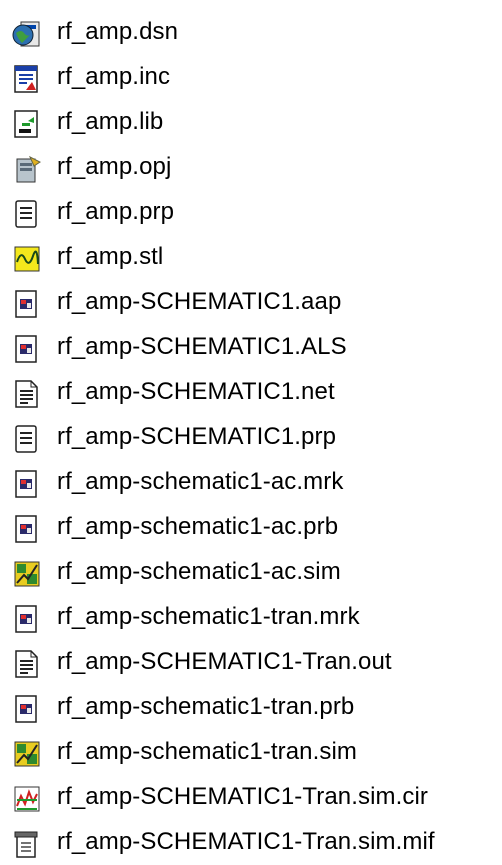 The width and height of the screenshot is (502, 865). What do you see at coordinates (110, 121) in the screenshot?
I see `file-name: rf_amp.lib` at bounding box center [110, 121].